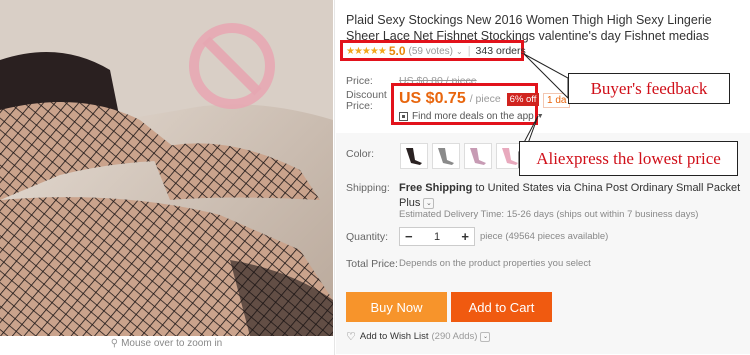 Image resolution: width=750 pixels, height=355 pixels. I want to click on quantity-stepper: − 1 +, so click(437, 236).